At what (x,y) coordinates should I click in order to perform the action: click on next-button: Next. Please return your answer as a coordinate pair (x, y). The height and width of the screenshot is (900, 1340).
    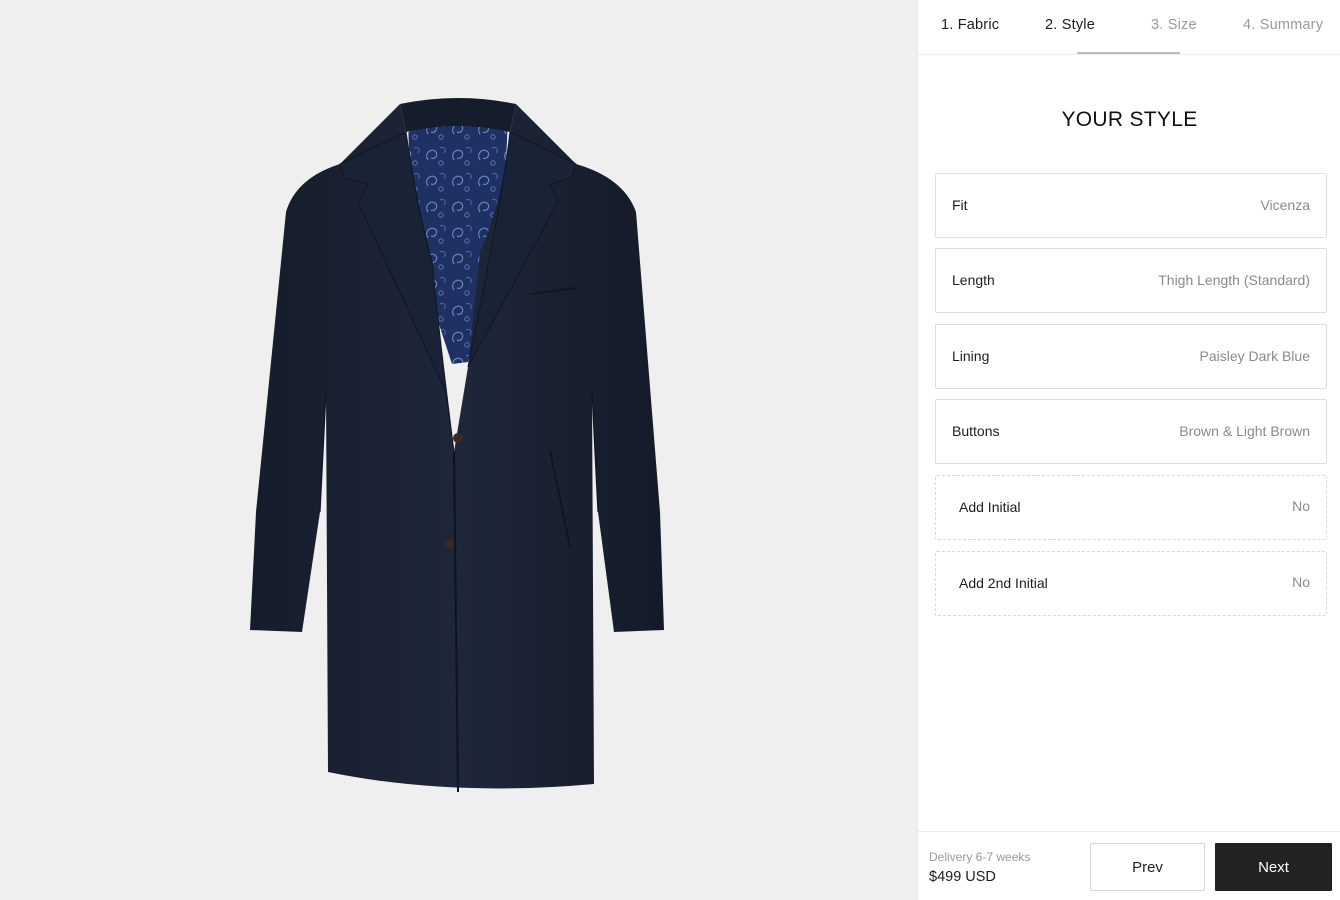
    Looking at the image, I should click on (1273, 867).